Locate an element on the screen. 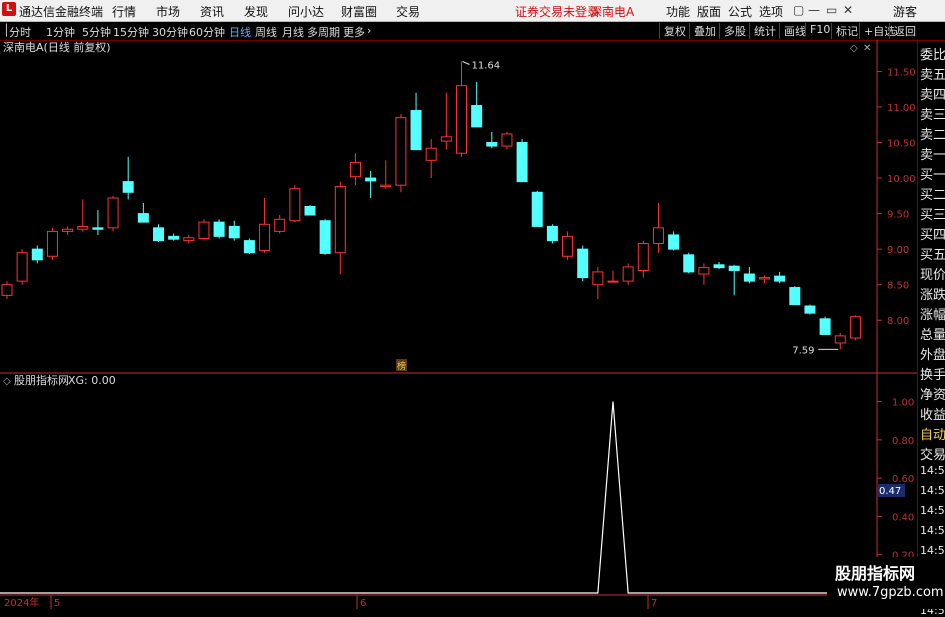 This screenshot has height=617, width=945. menu-item-shichang: 市场 is located at coordinates (168, 11).